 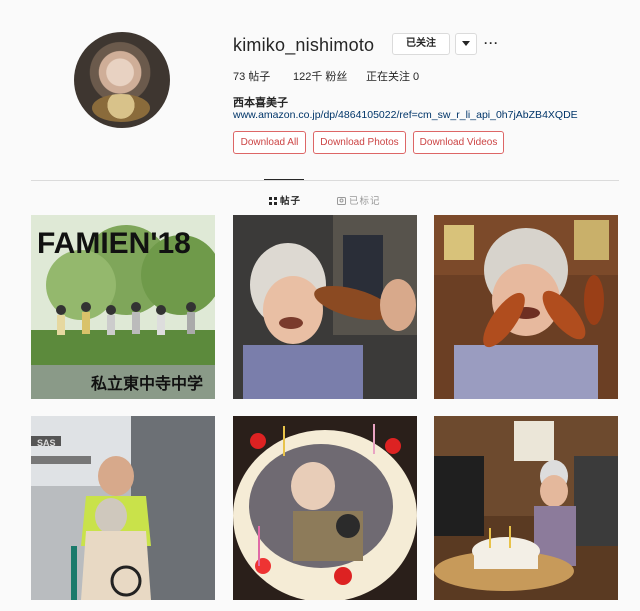 I want to click on post-thumbnail-4: SAS, so click(x=123, y=508).